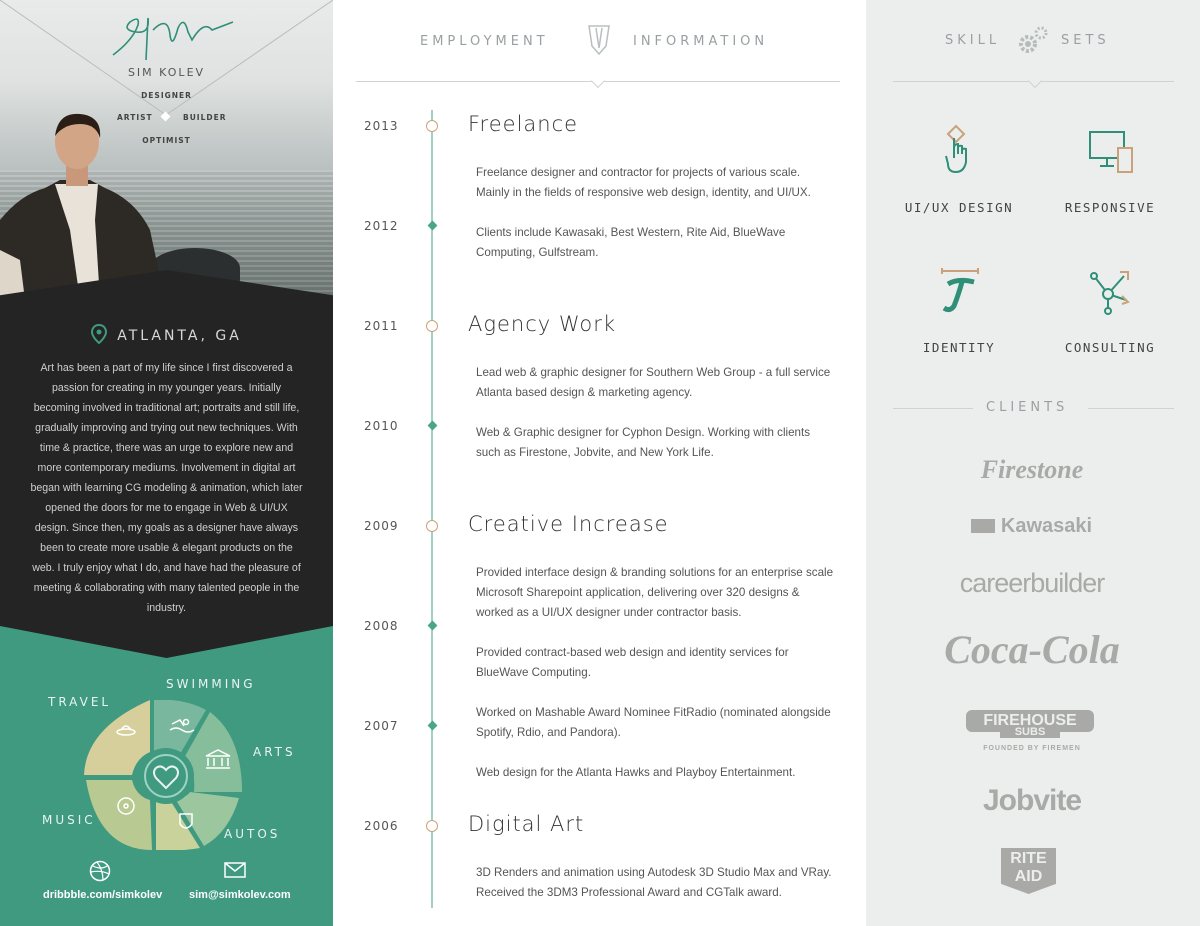 This screenshot has height=926, width=1200. I want to click on dribbble-user: simkolev, so click(139, 895).